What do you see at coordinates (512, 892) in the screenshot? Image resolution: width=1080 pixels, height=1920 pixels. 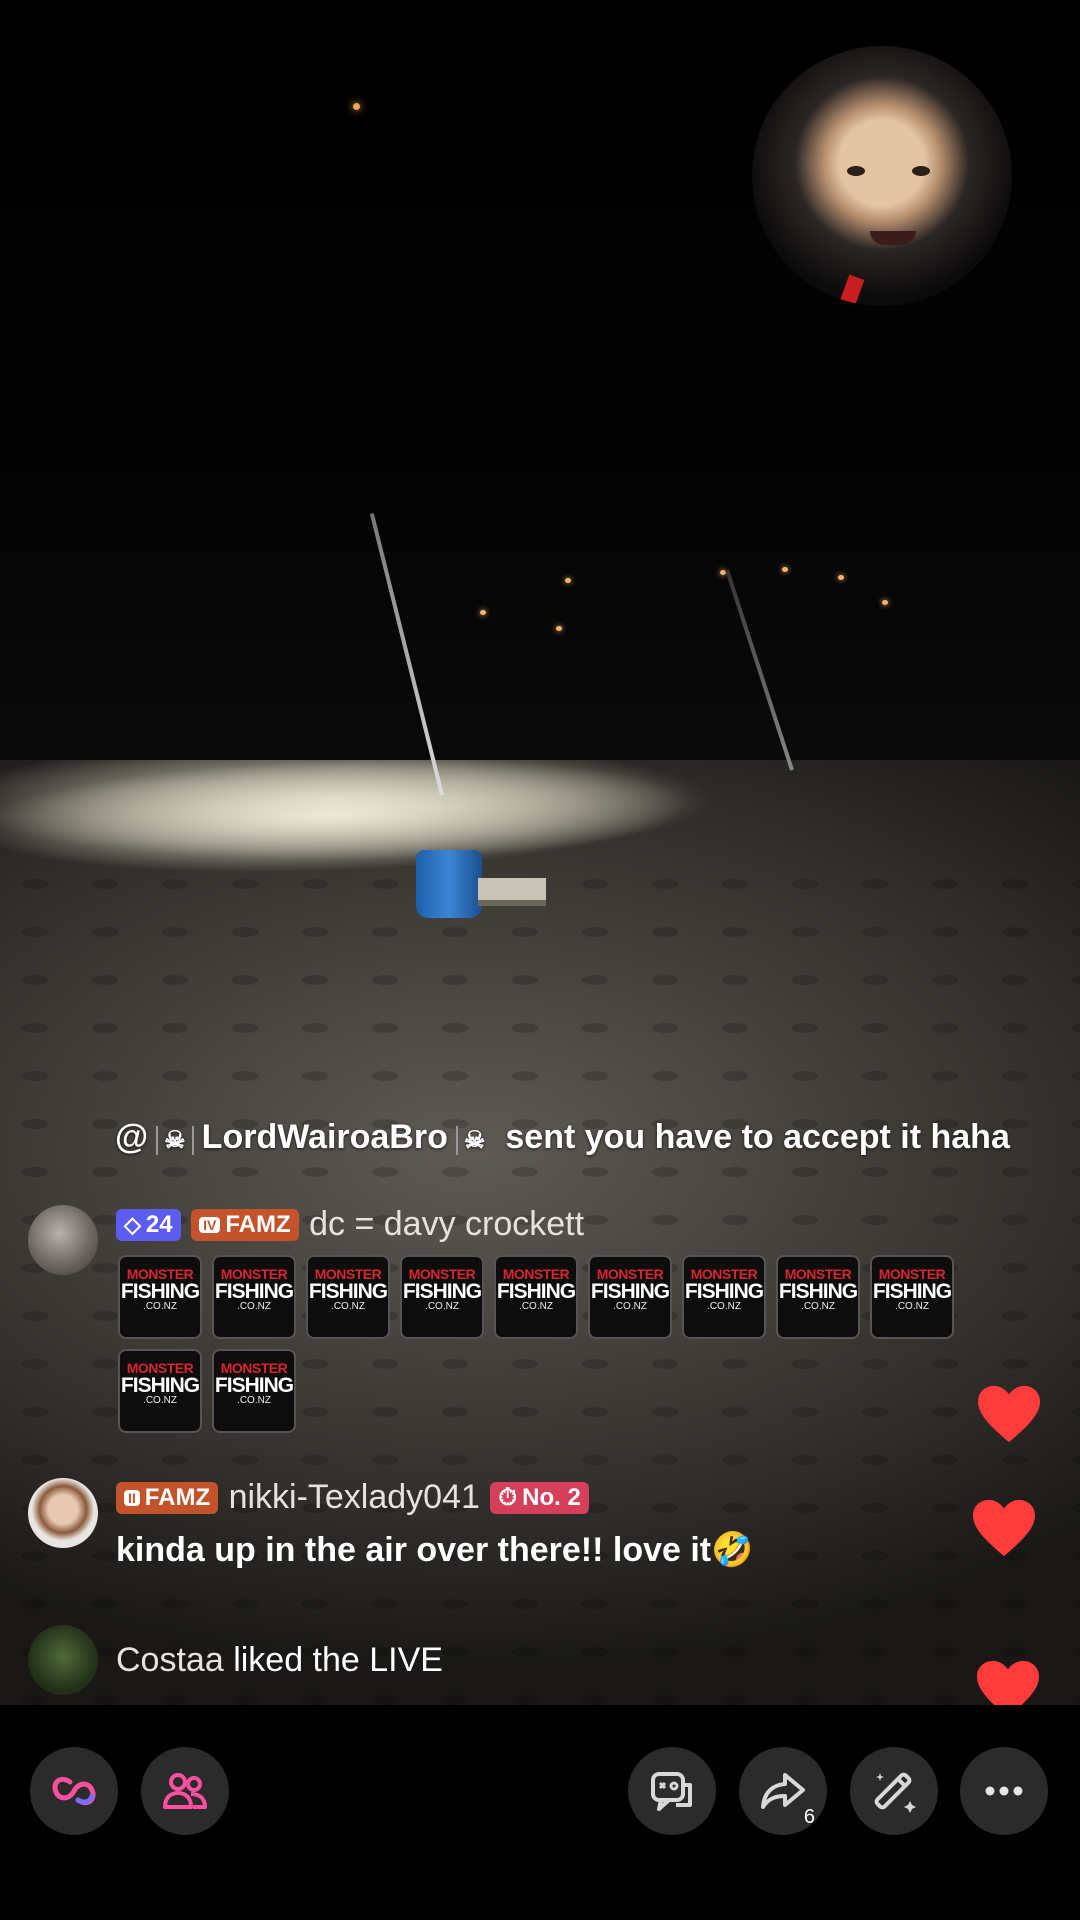 I see `tackle-box` at bounding box center [512, 892].